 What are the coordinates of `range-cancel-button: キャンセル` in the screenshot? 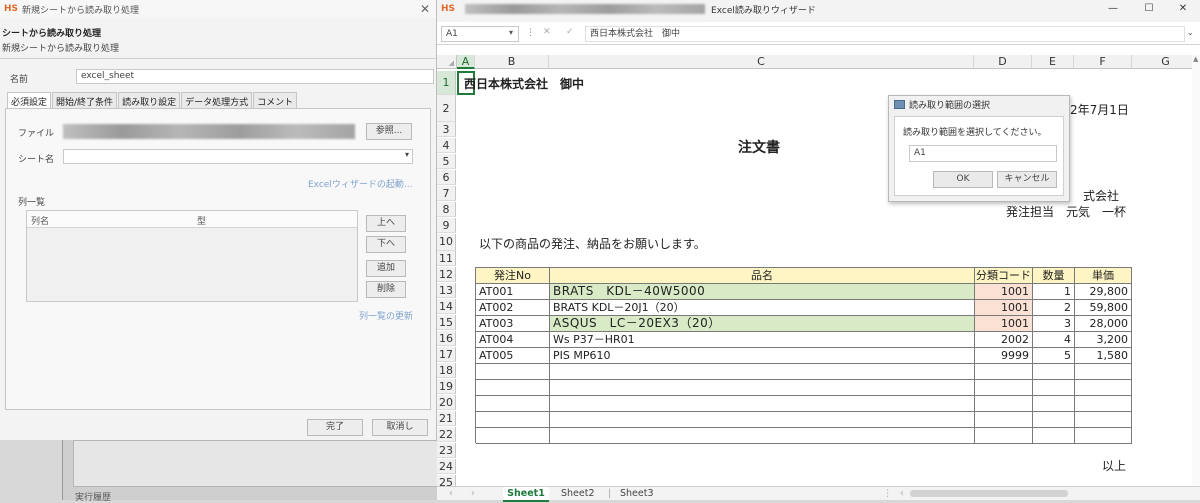 It's located at (1027, 179).